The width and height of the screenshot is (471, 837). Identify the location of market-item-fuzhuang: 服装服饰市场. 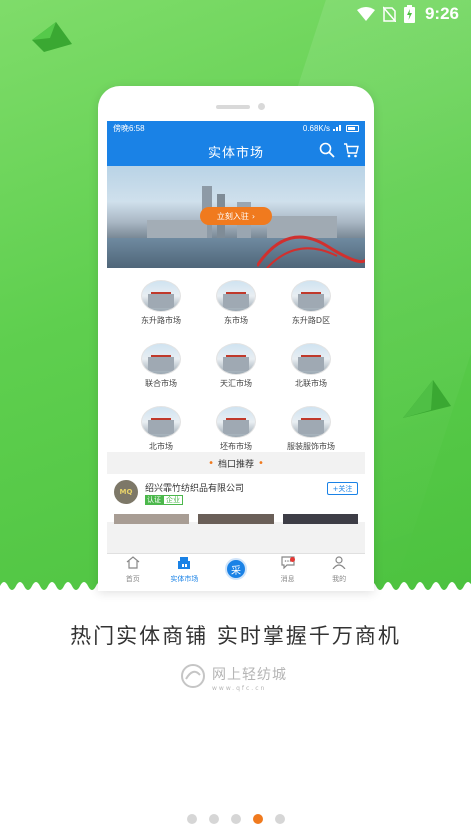
(311, 429).